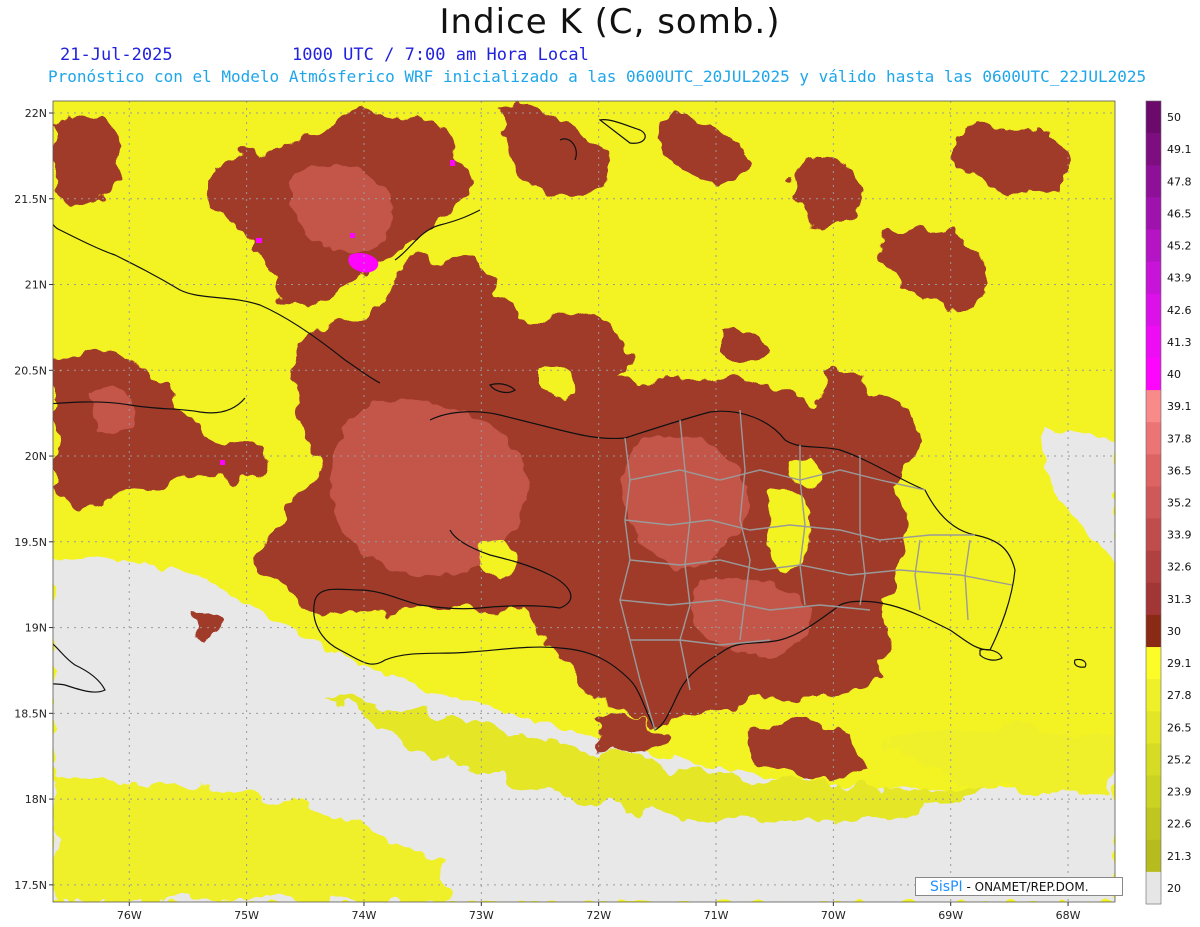 The height and width of the screenshot is (927, 1200). What do you see at coordinates (946, 887) in the screenshot?
I see `sispi-logo: SisPI` at bounding box center [946, 887].